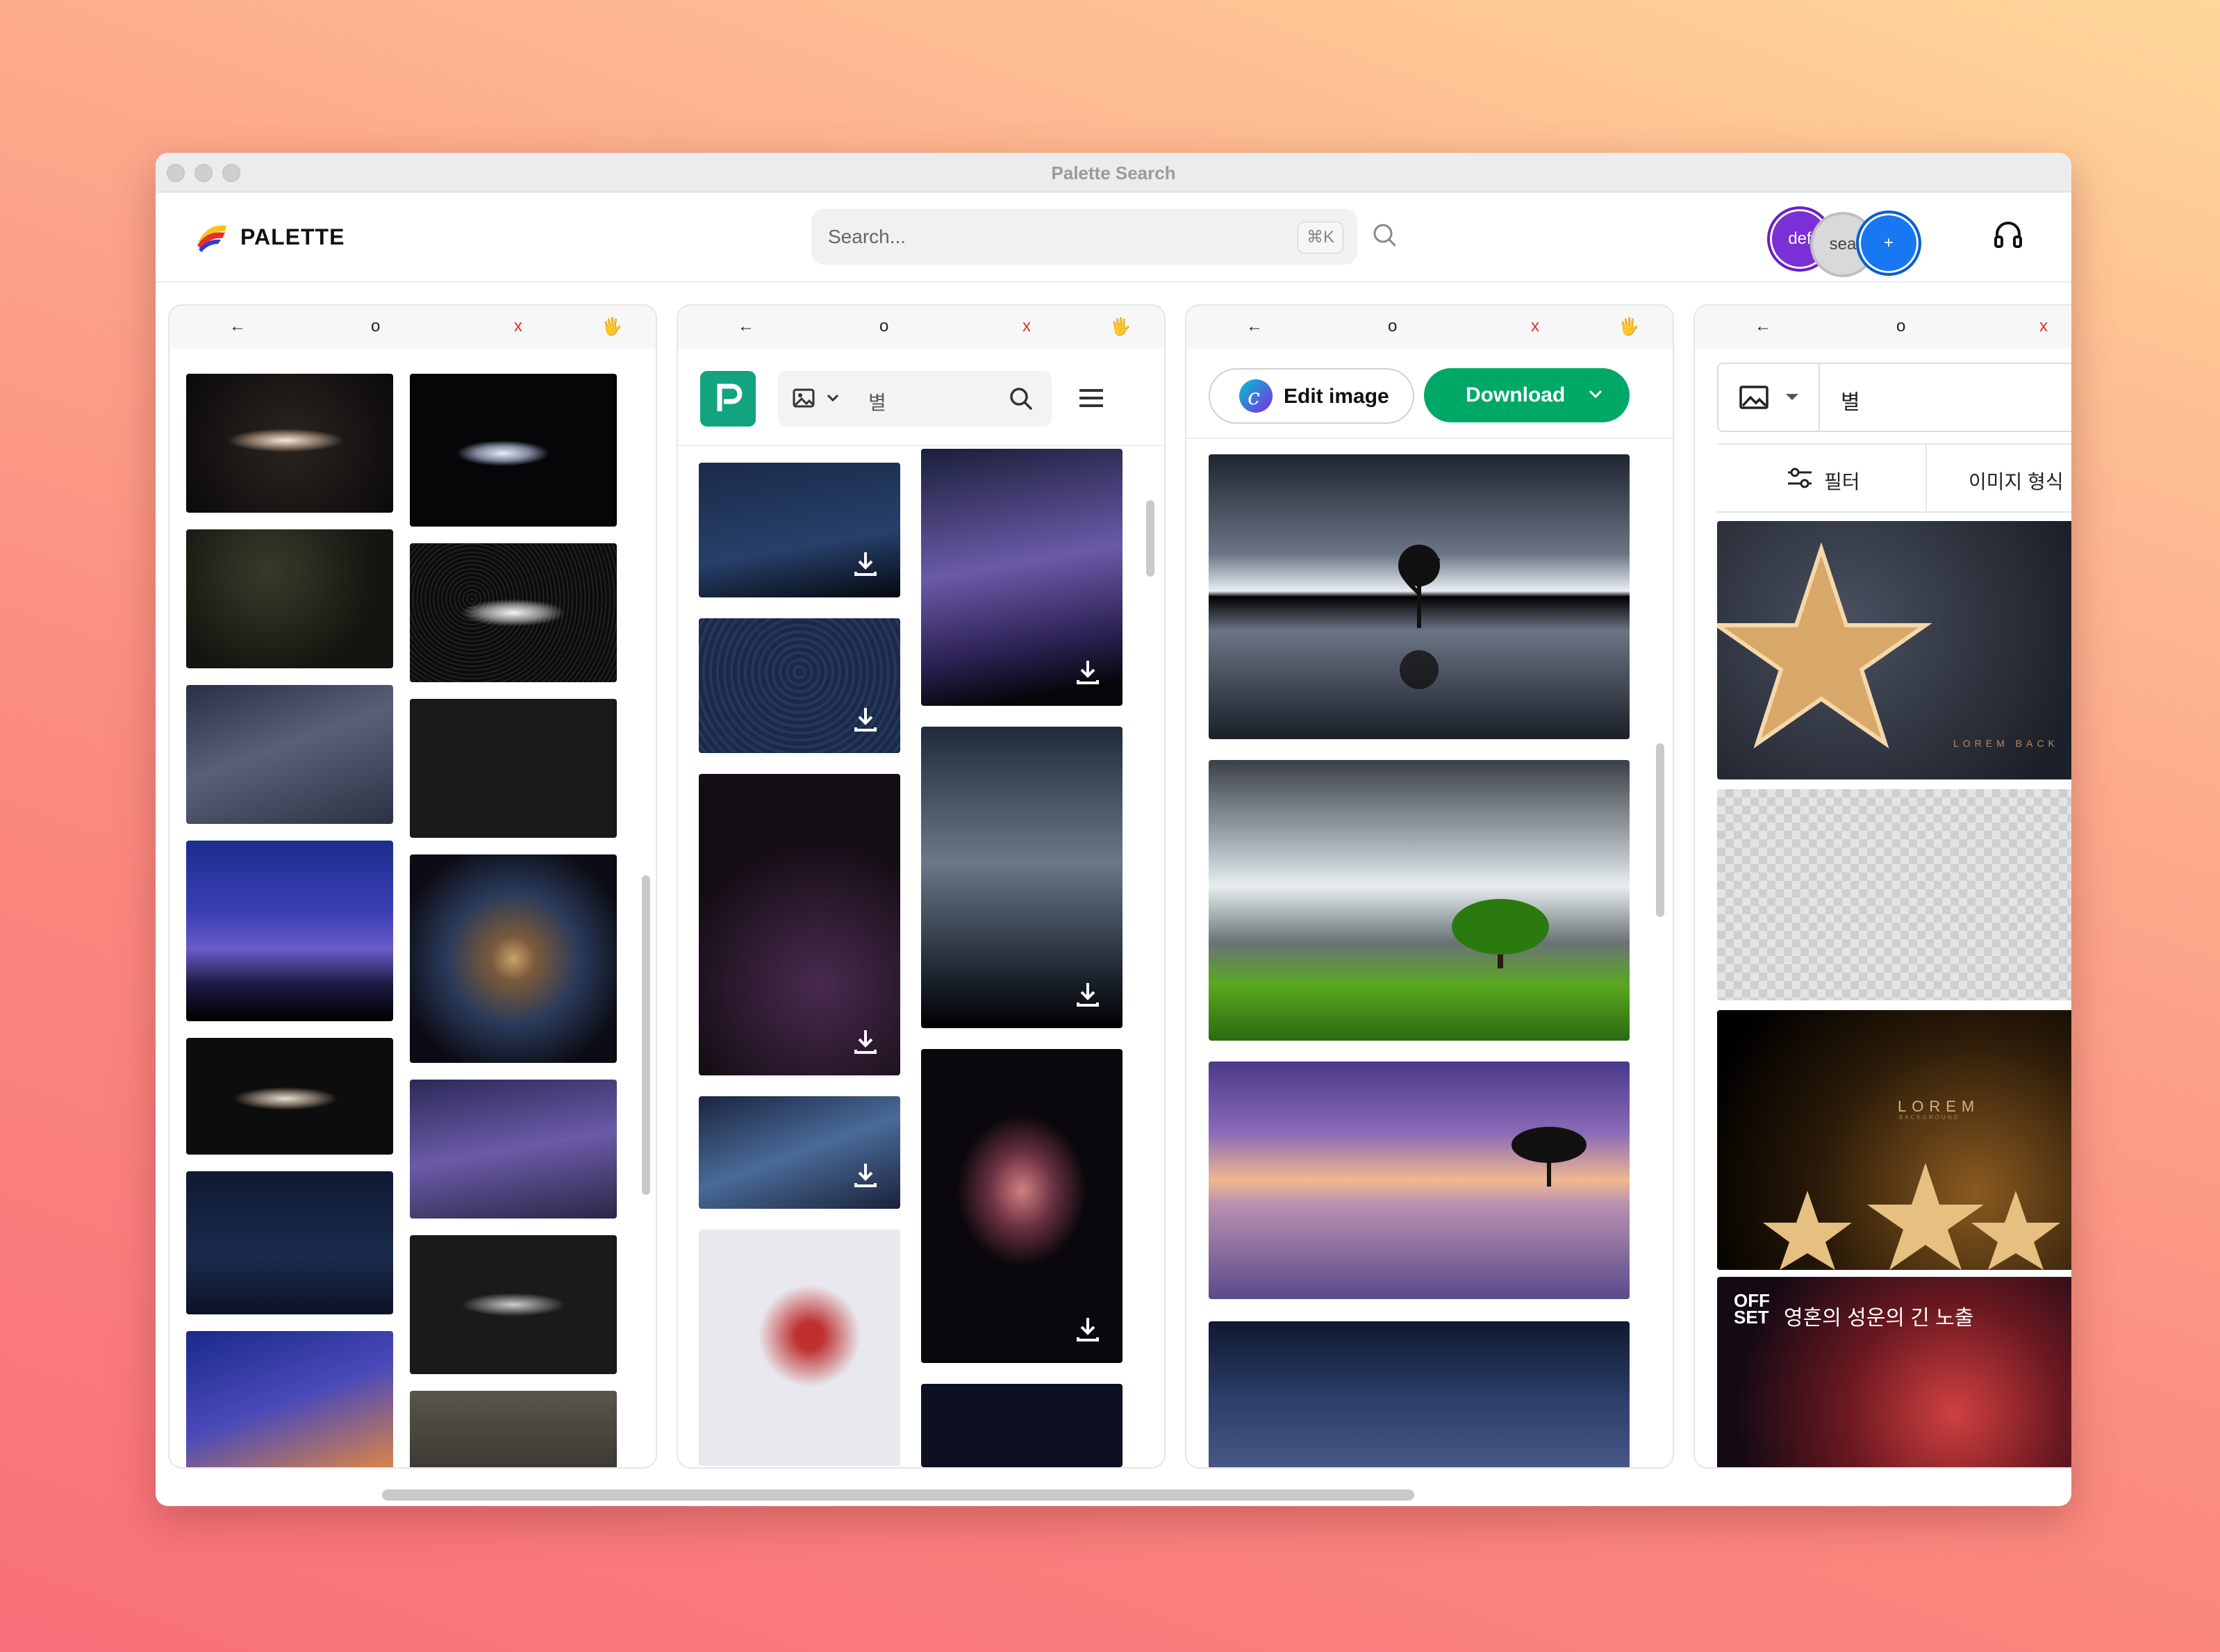 The height and width of the screenshot is (1652, 2220). I want to click on horizontal-scrollbar, so click(898, 1495).